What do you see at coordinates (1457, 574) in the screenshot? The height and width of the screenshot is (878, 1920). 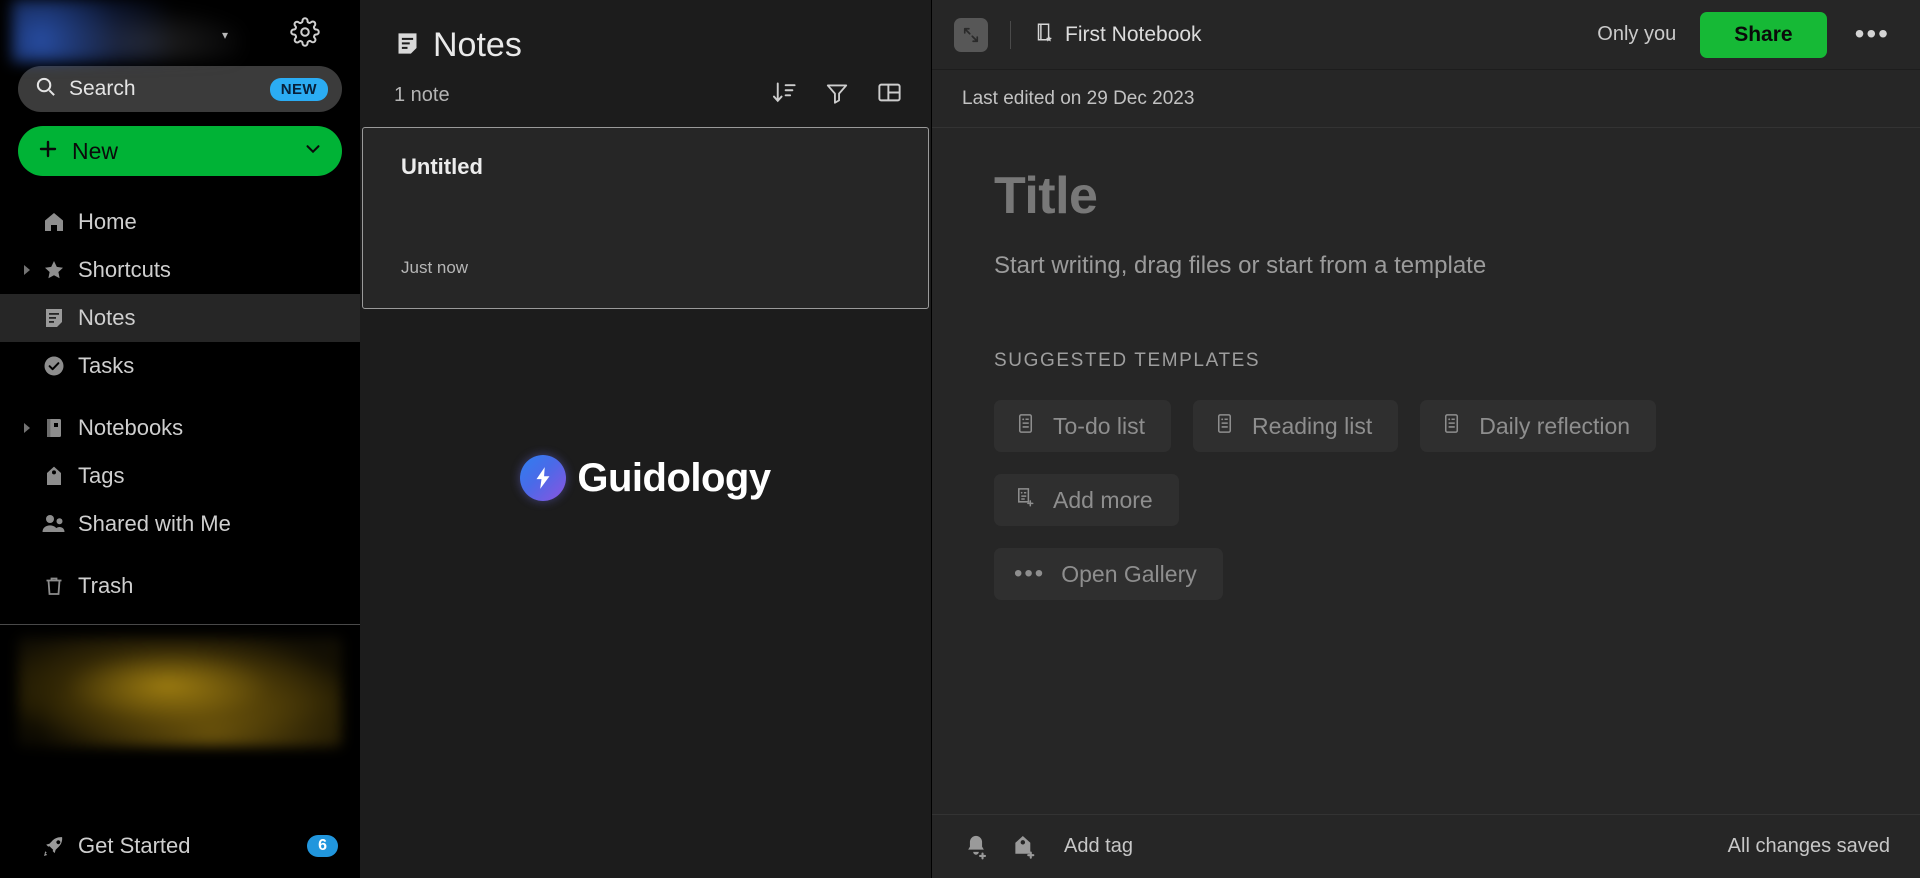 I see `template-row: ••• Open Gallery` at bounding box center [1457, 574].